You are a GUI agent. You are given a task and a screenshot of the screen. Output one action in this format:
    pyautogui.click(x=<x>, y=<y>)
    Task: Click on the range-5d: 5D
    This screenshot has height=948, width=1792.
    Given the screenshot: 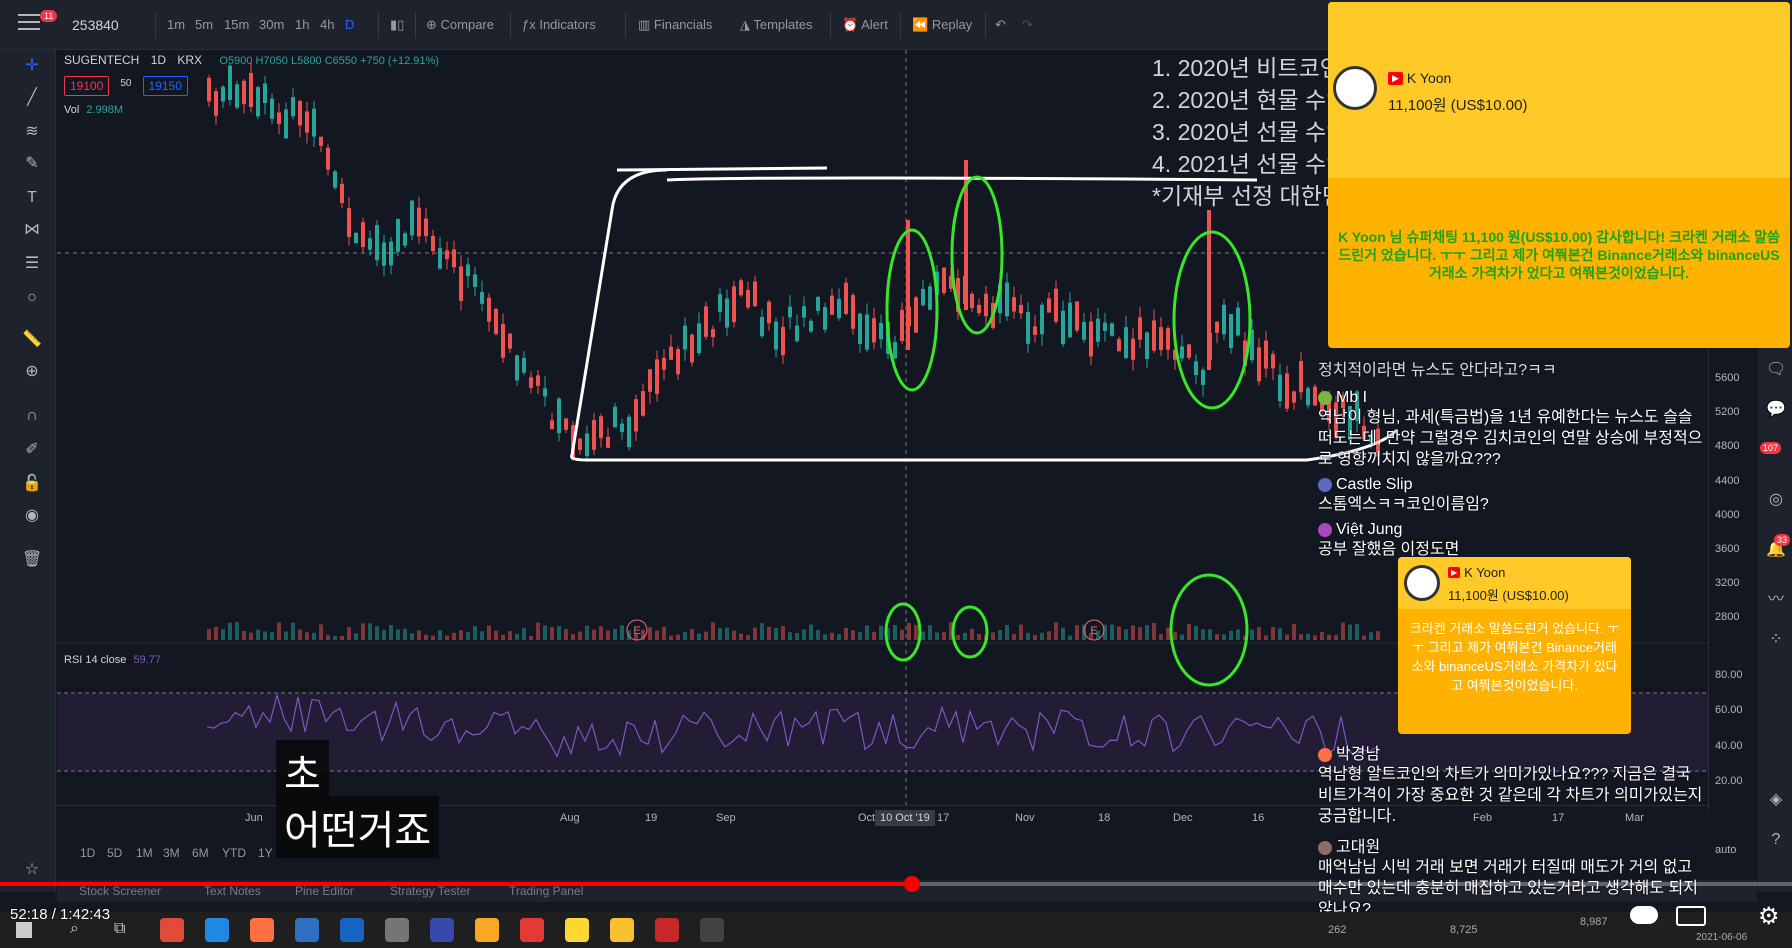 What is the action you would take?
    pyautogui.click(x=114, y=853)
    